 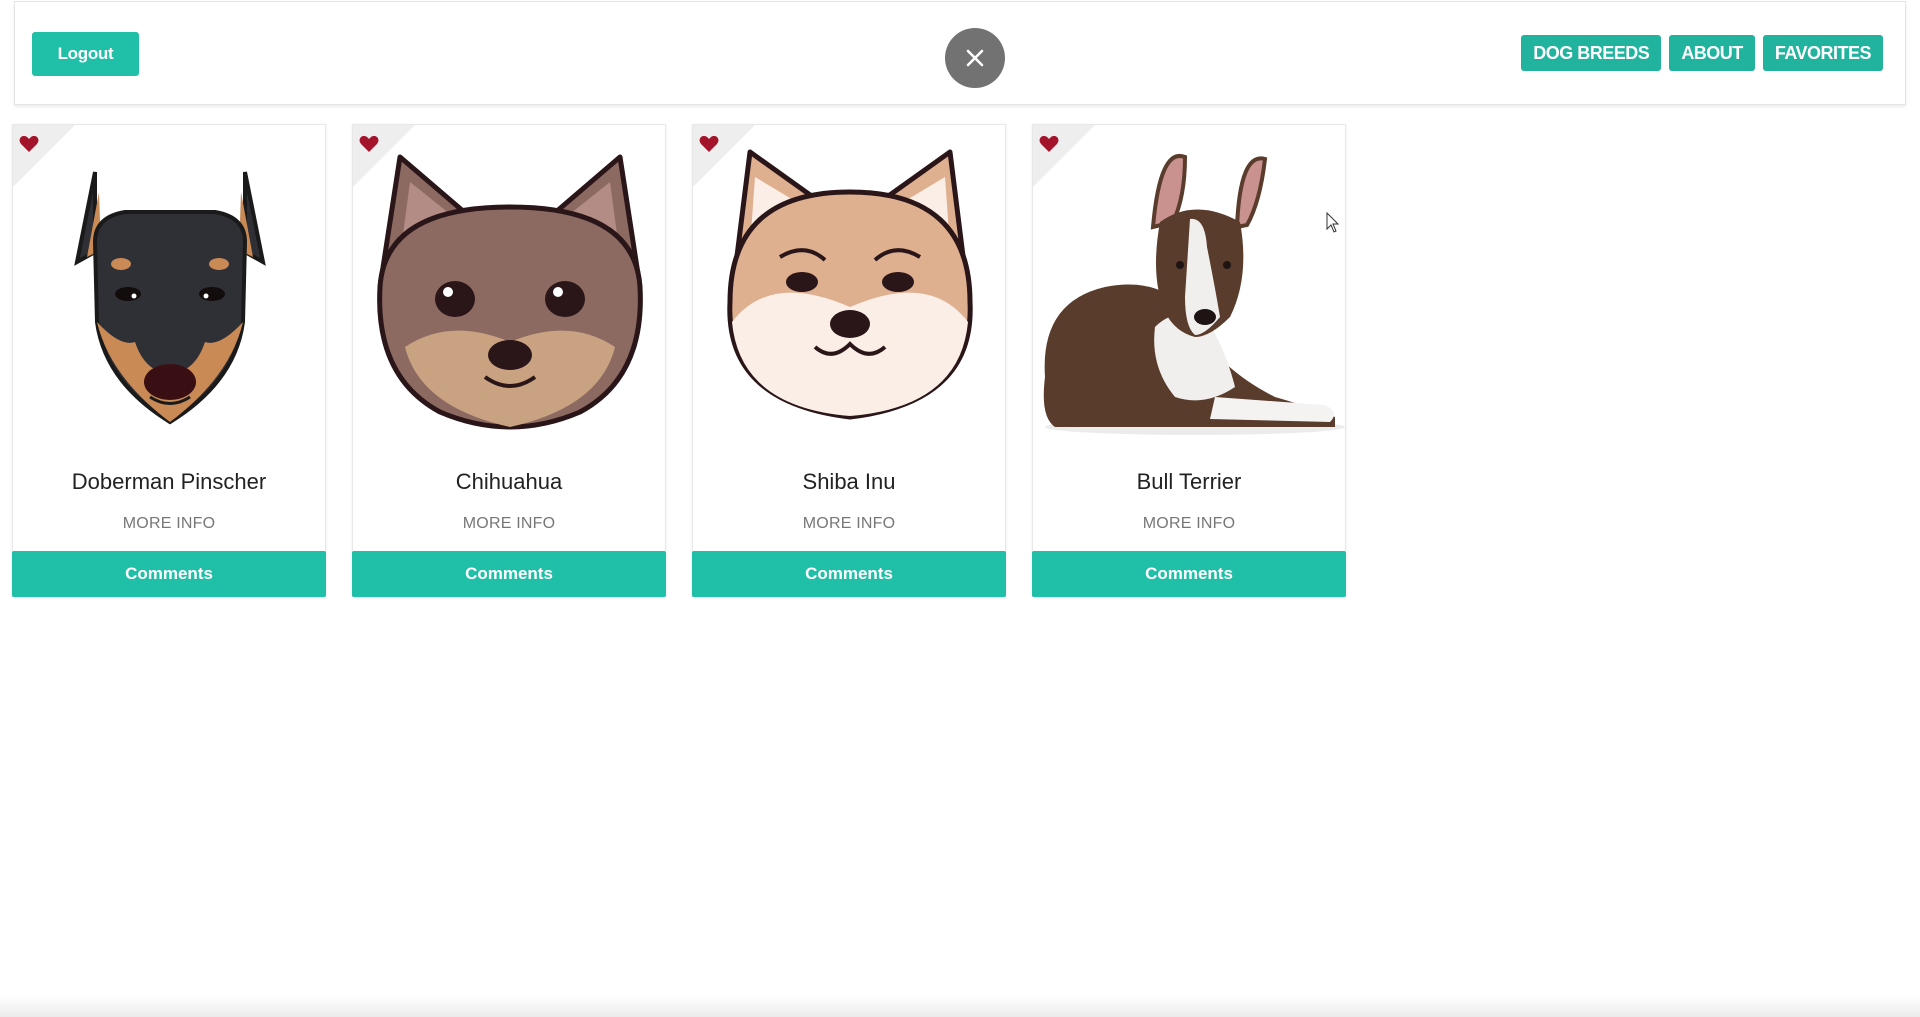 I want to click on breed-card: Bull Terrier MORE INFO Comments, so click(x=1189, y=360).